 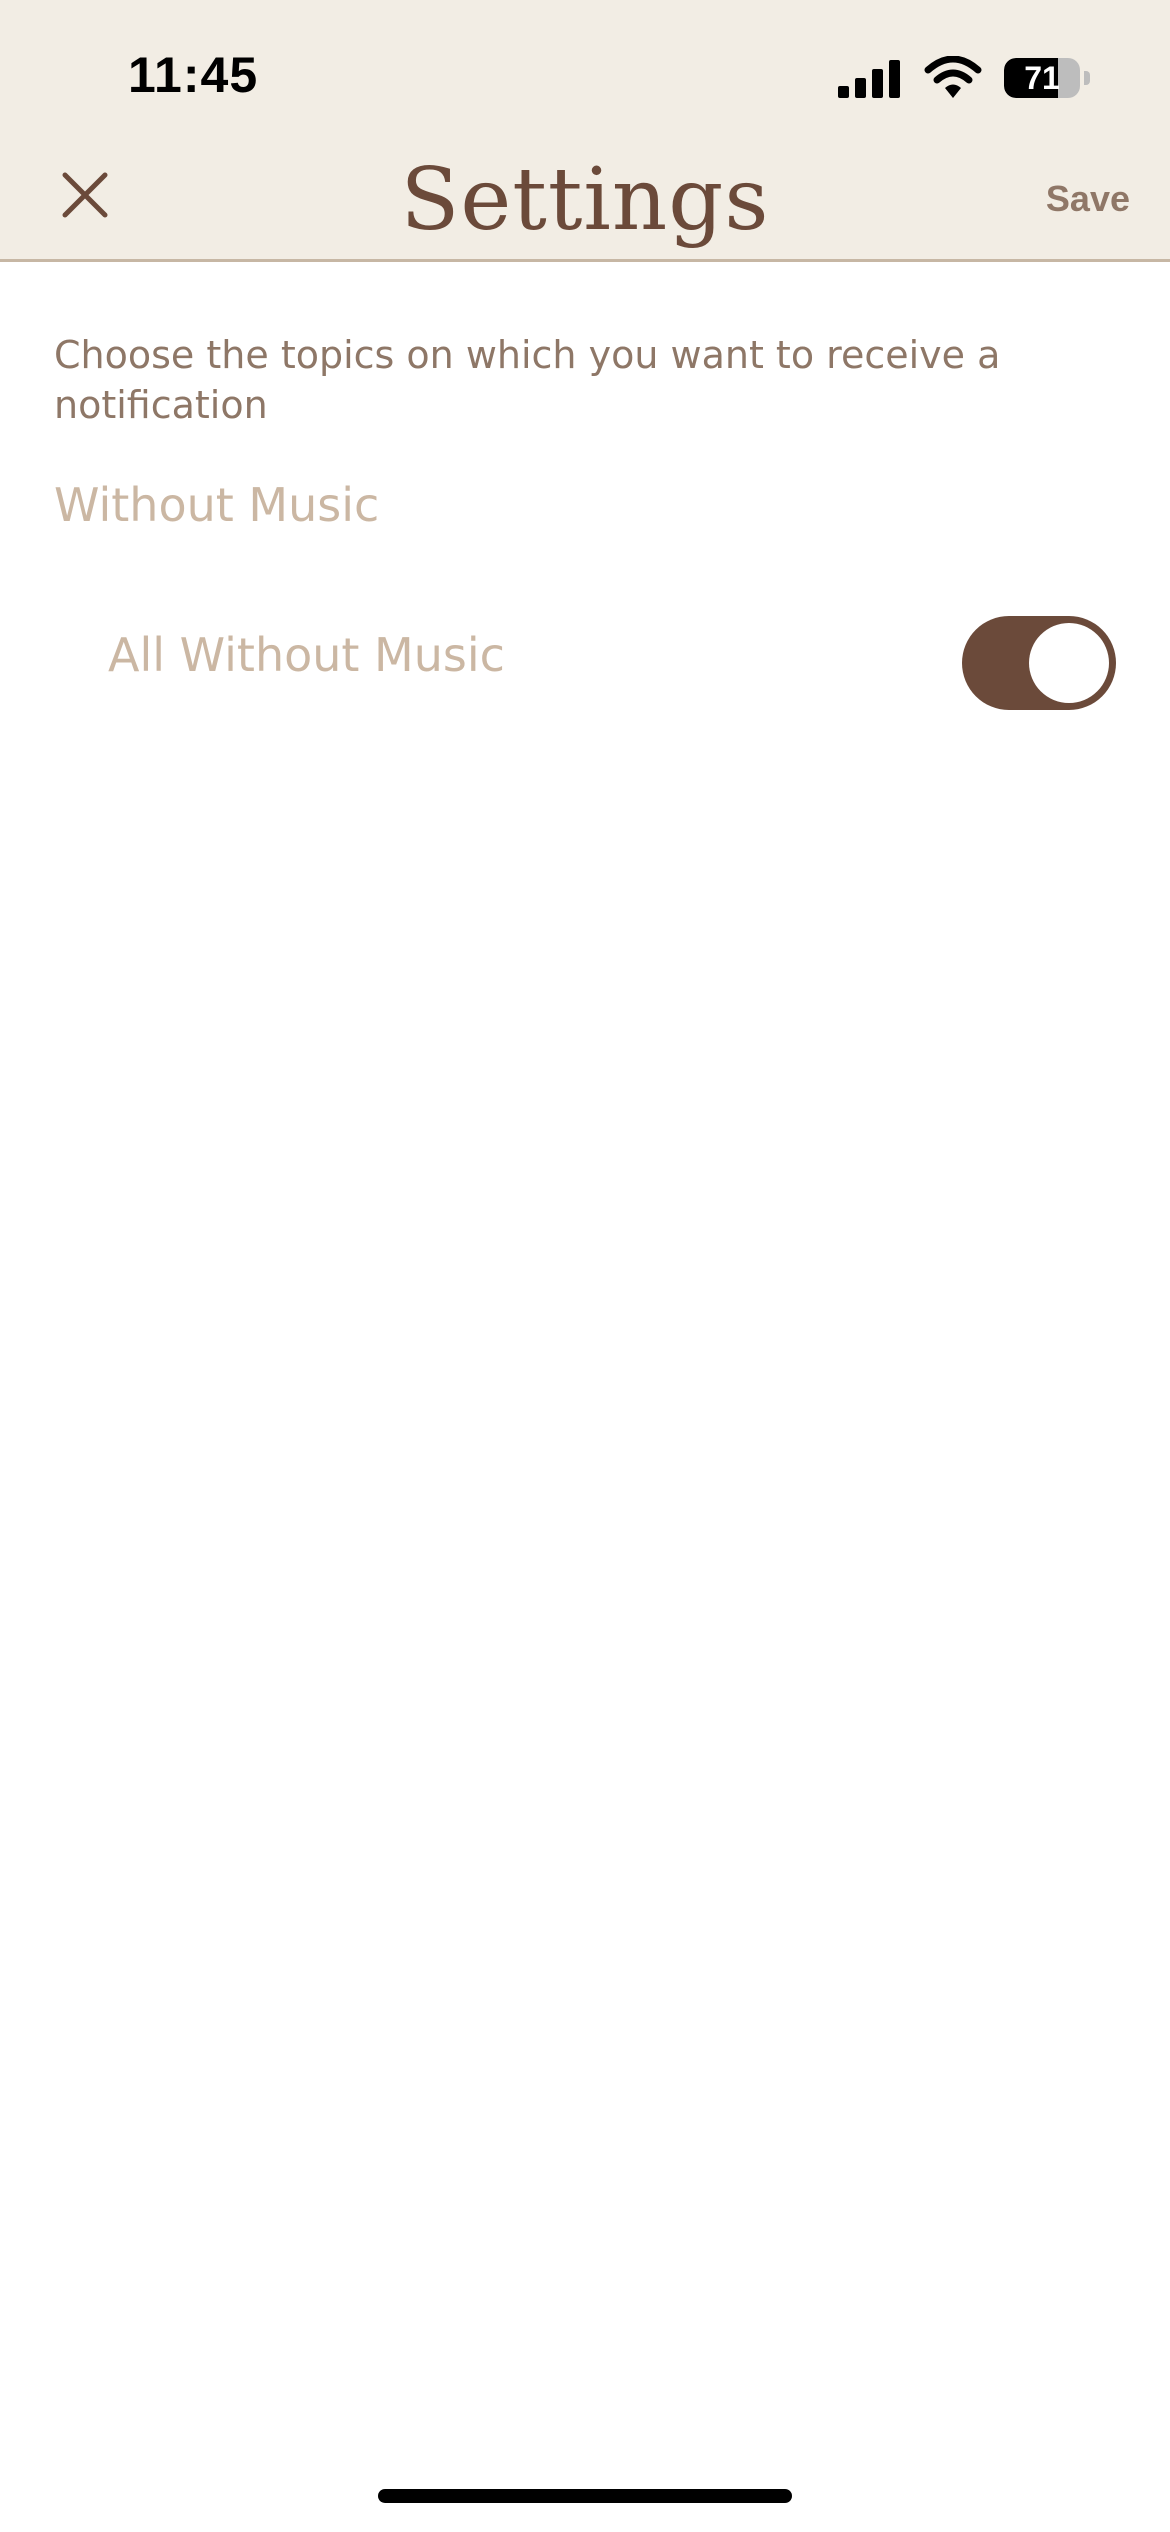 What do you see at coordinates (193, 75) in the screenshot?
I see `status-time: 11:45` at bounding box center [193, 75].